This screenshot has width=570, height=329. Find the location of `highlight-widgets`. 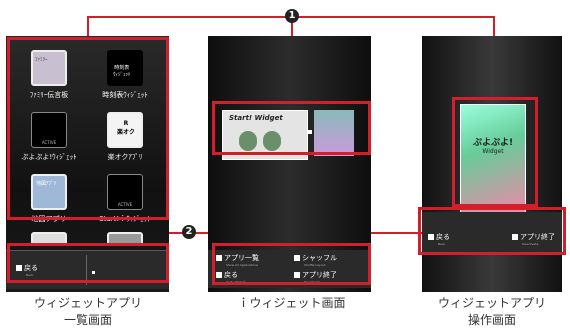

highlight-widgets is located at coordinates (291, 128).